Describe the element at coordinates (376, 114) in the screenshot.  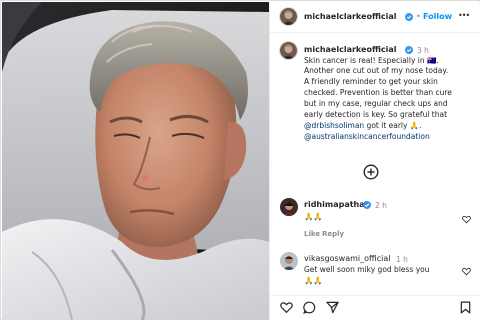
I see `caption-line-6: early detection is key. So grateful that` at that location.